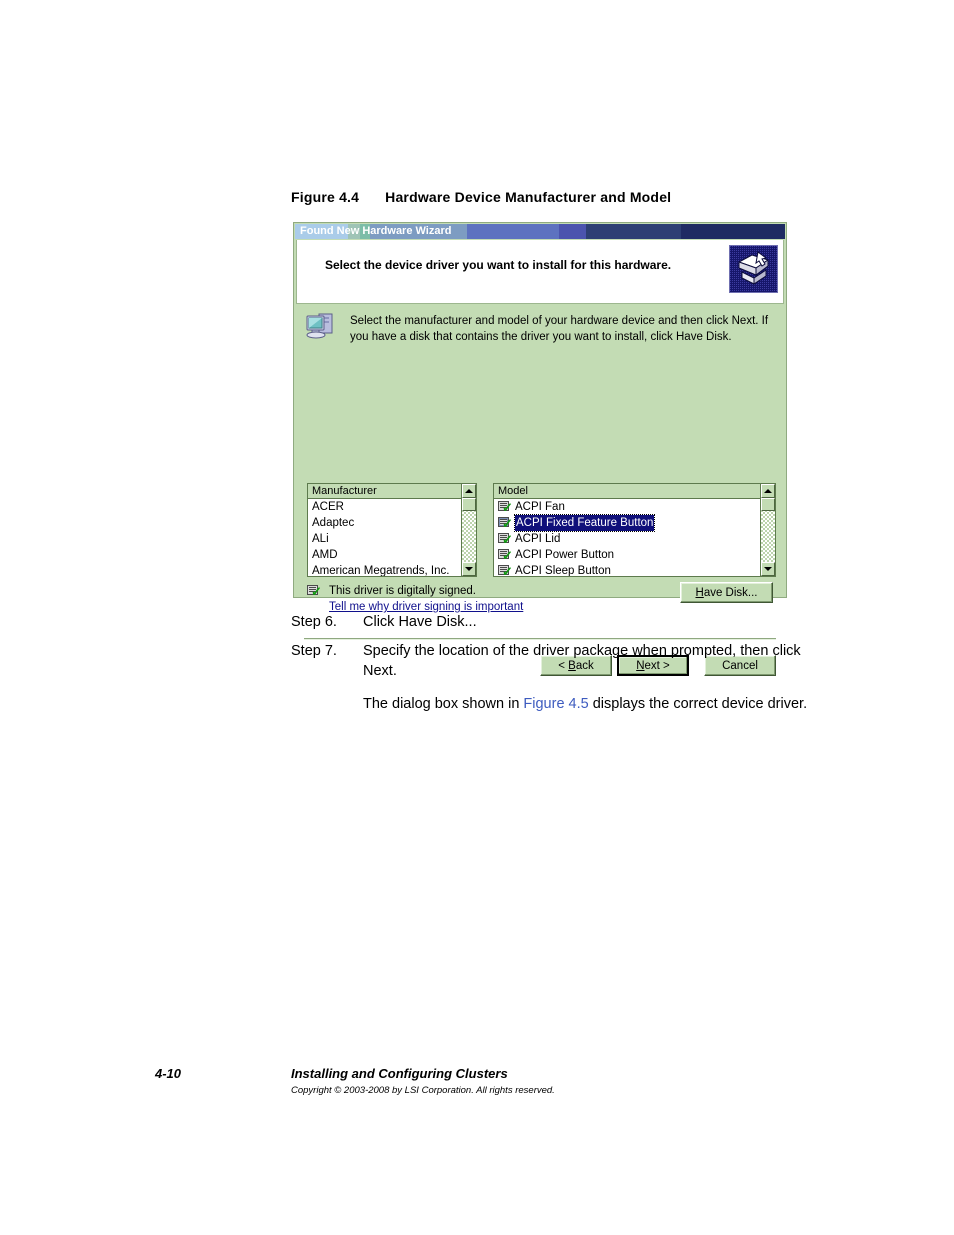 The image size is (954, 1235). What do you see at coordinates (443, 704) in the screenshot?
I see `note-before: The dialog box shown in` at bounding box center [443, 704].